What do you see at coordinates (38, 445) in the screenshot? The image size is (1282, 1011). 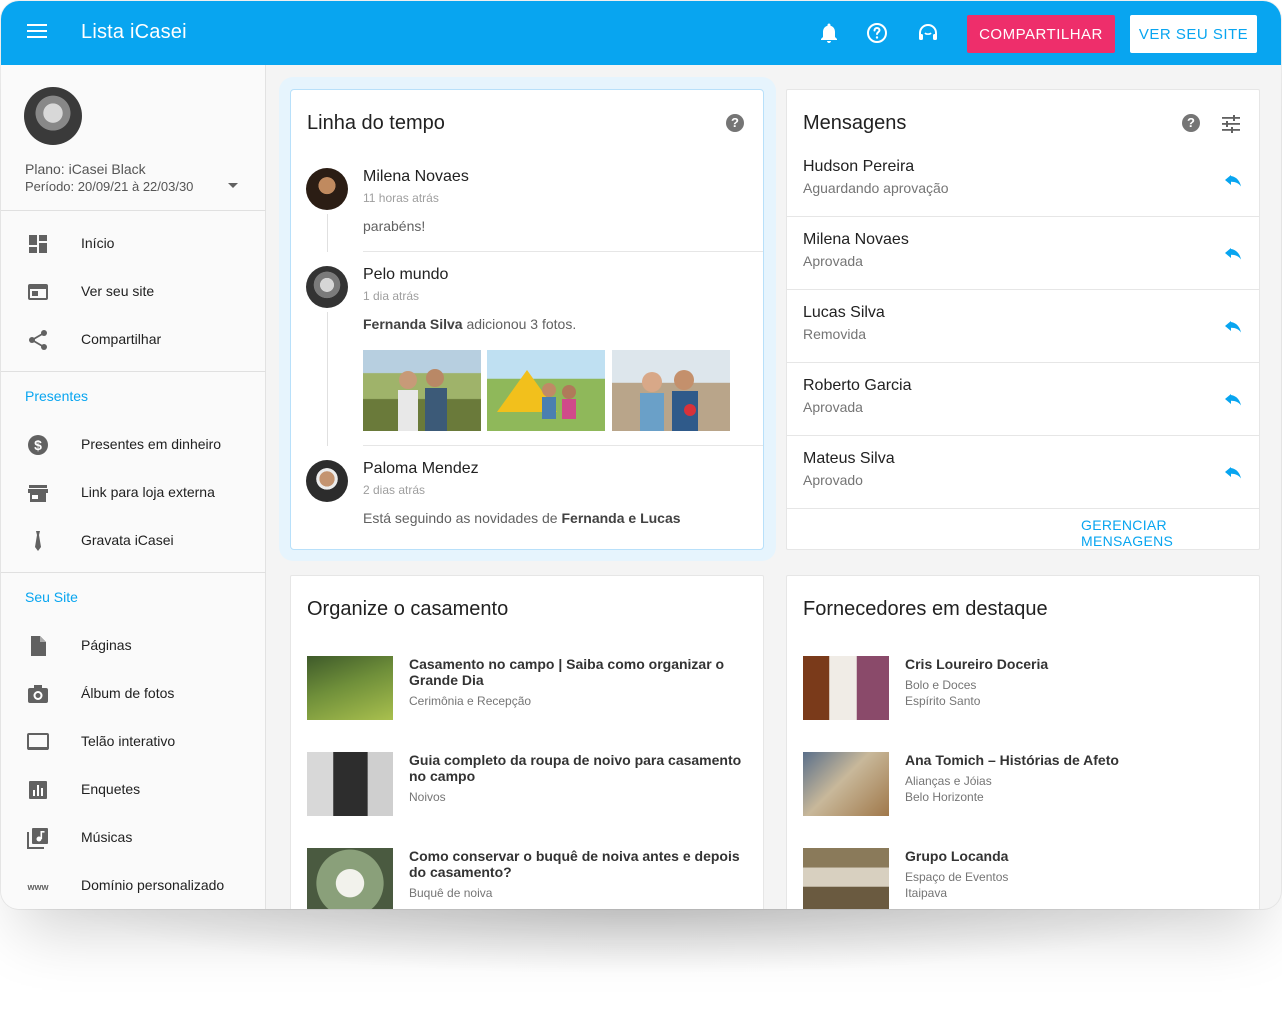 I see `money-icon: $` at bounding box center [38, 445].